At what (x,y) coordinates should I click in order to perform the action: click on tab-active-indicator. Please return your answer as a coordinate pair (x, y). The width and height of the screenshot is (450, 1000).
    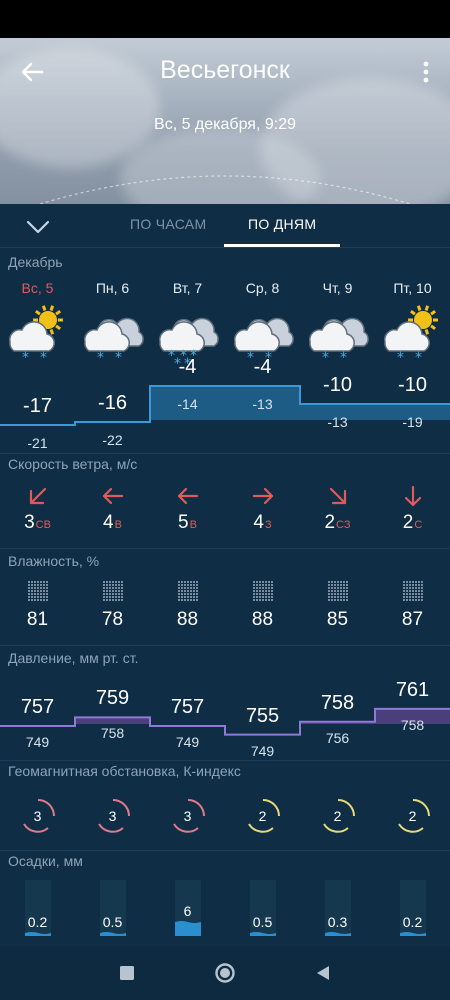
    Looking at the image, I should click on (282, 245).